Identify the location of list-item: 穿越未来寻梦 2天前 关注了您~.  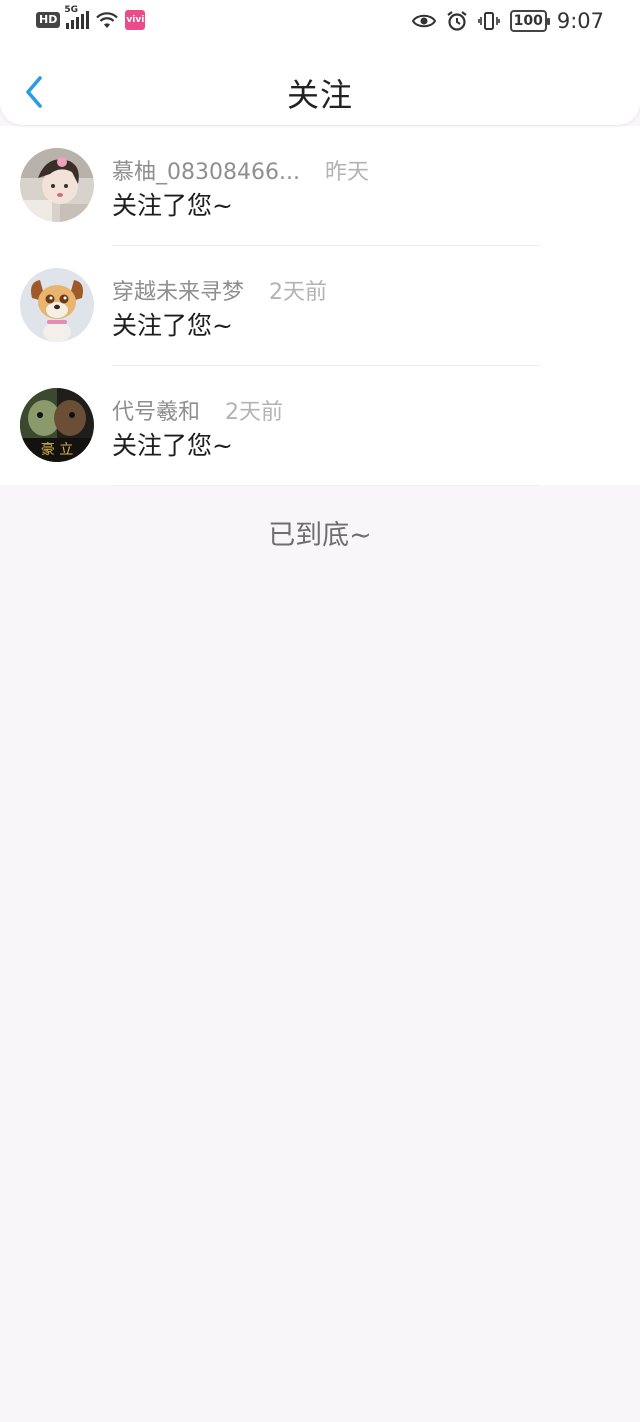
(320, 306).